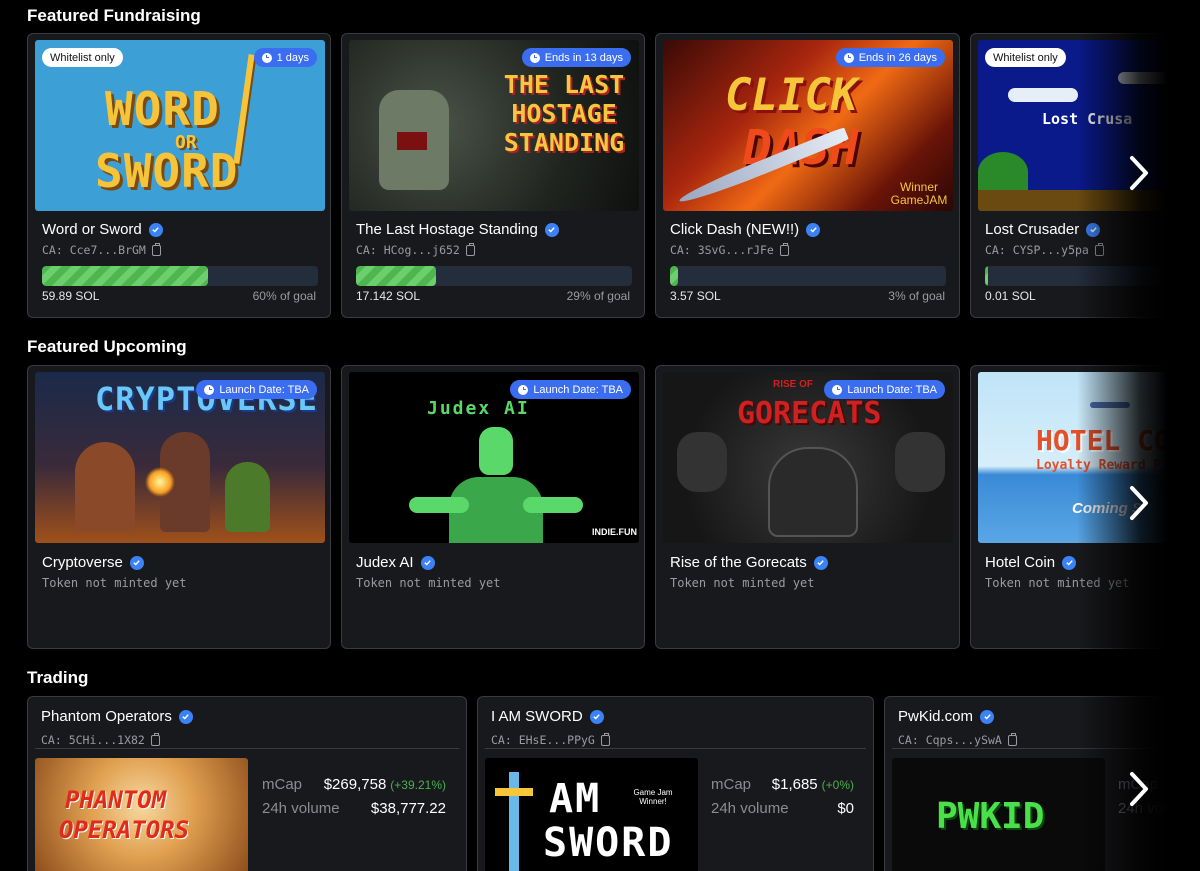 The width and height of the screenshot is (1200, 871). What do you see at coordinates (1101, 440) in the screenshot?
I see `art-title: HOTEL CO` at bounding box center [1101, 440].